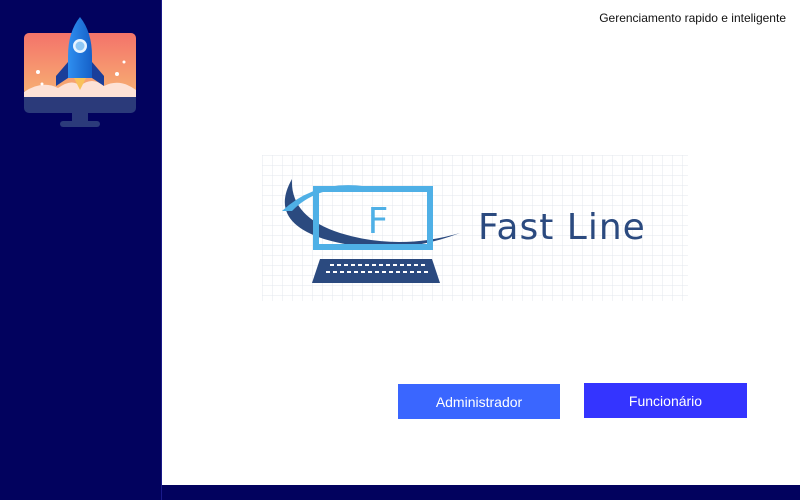 Image resolution: width=800 pixels, height=500 pixels. What do you see at coordinates (378, 221) in the screenshot?
I see `brand-letter: F` at bounding box center [378, 221].